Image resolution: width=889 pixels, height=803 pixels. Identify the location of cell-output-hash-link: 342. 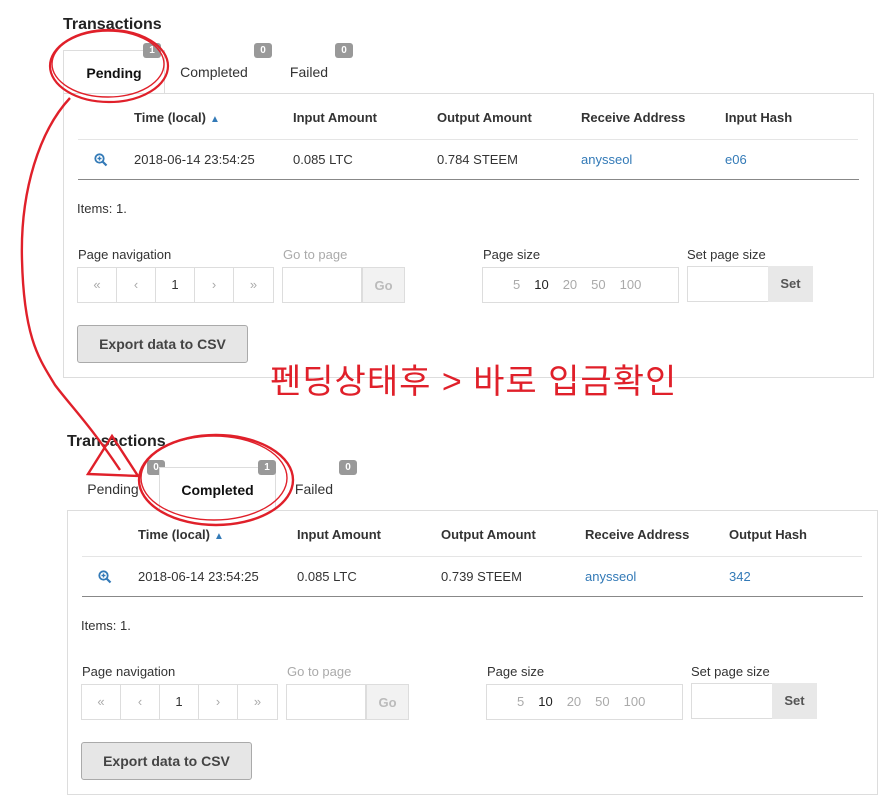
(740, 576).